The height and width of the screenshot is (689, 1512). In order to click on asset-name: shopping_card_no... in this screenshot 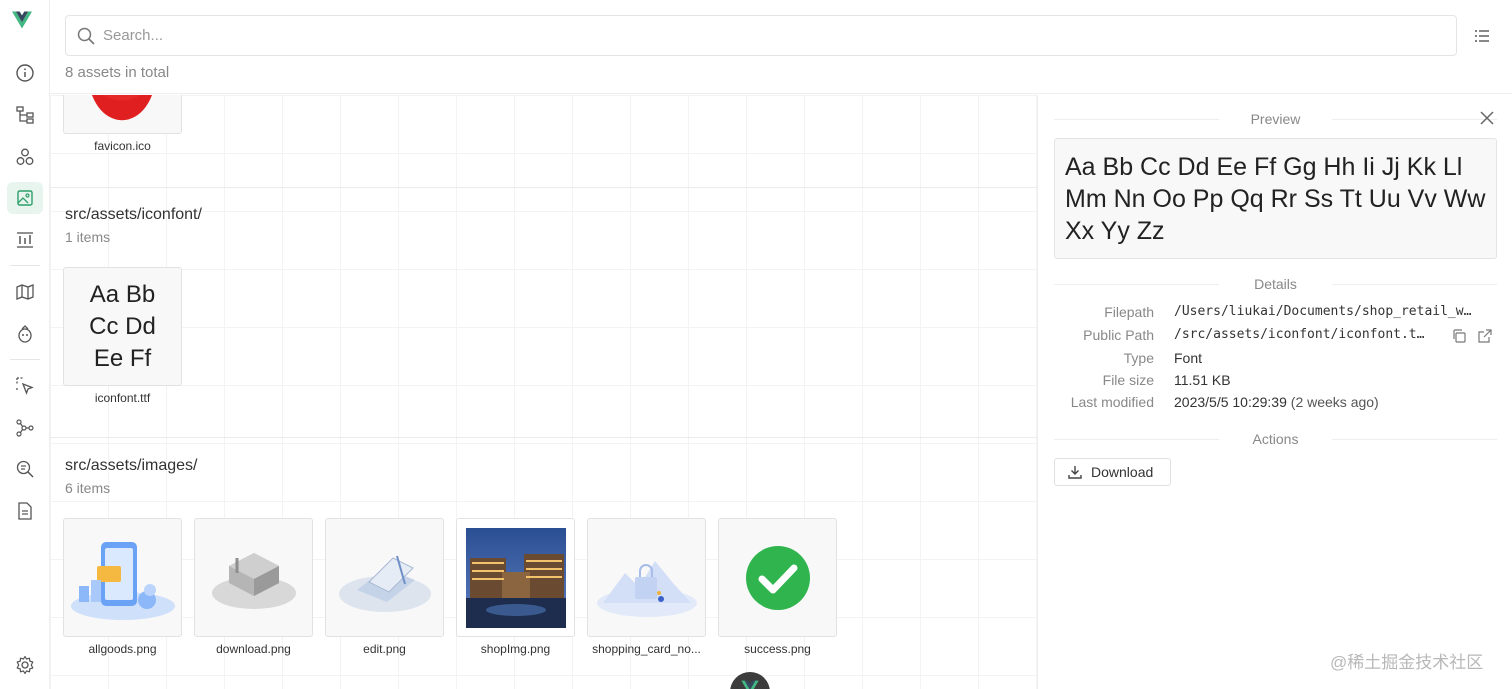, I will do `click(646, 649)`.